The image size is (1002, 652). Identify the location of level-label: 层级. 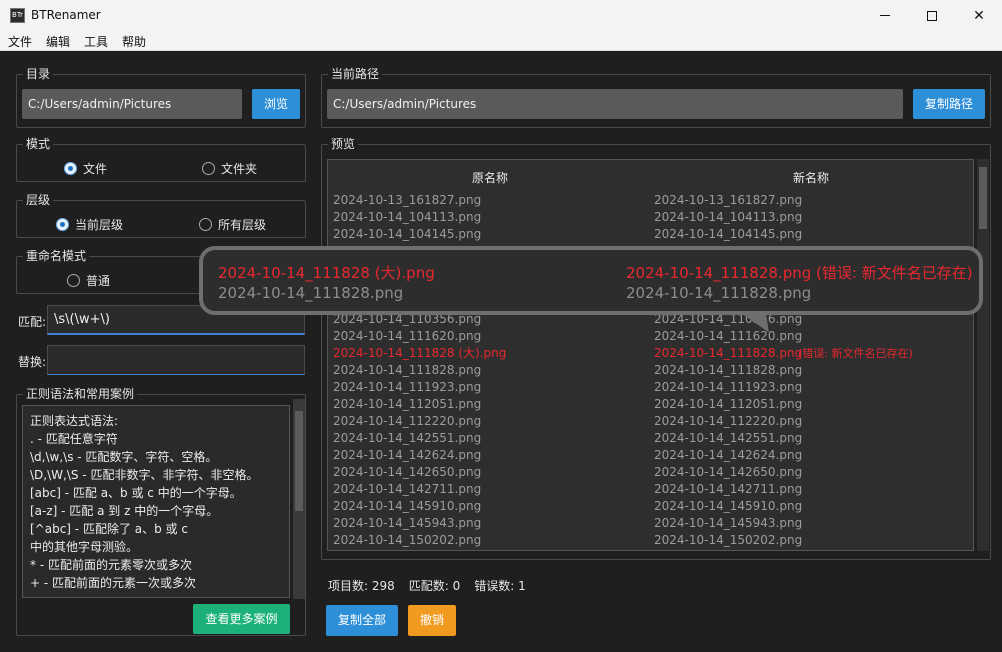
(38, 200).